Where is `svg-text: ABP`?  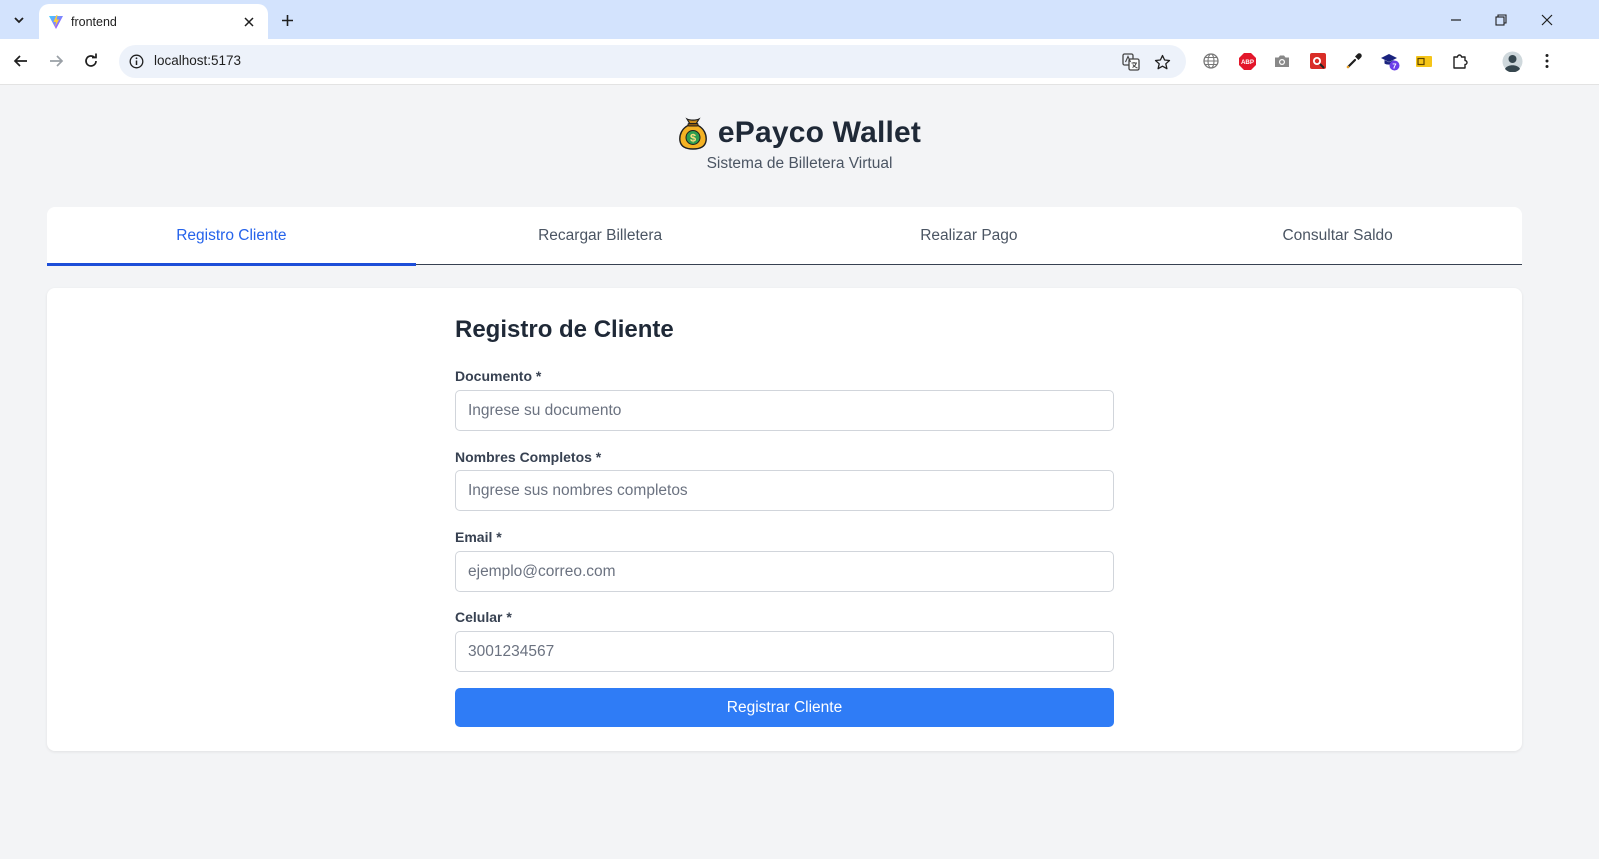 svg-text: ABP is located at coordinates (1246, 62).